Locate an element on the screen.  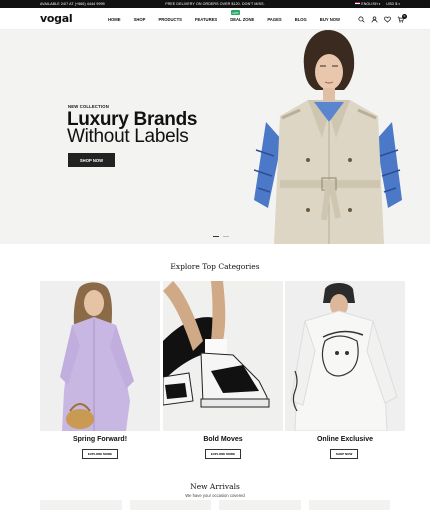
nav-products: PRODUCTS is located at coordinates (170, 19).